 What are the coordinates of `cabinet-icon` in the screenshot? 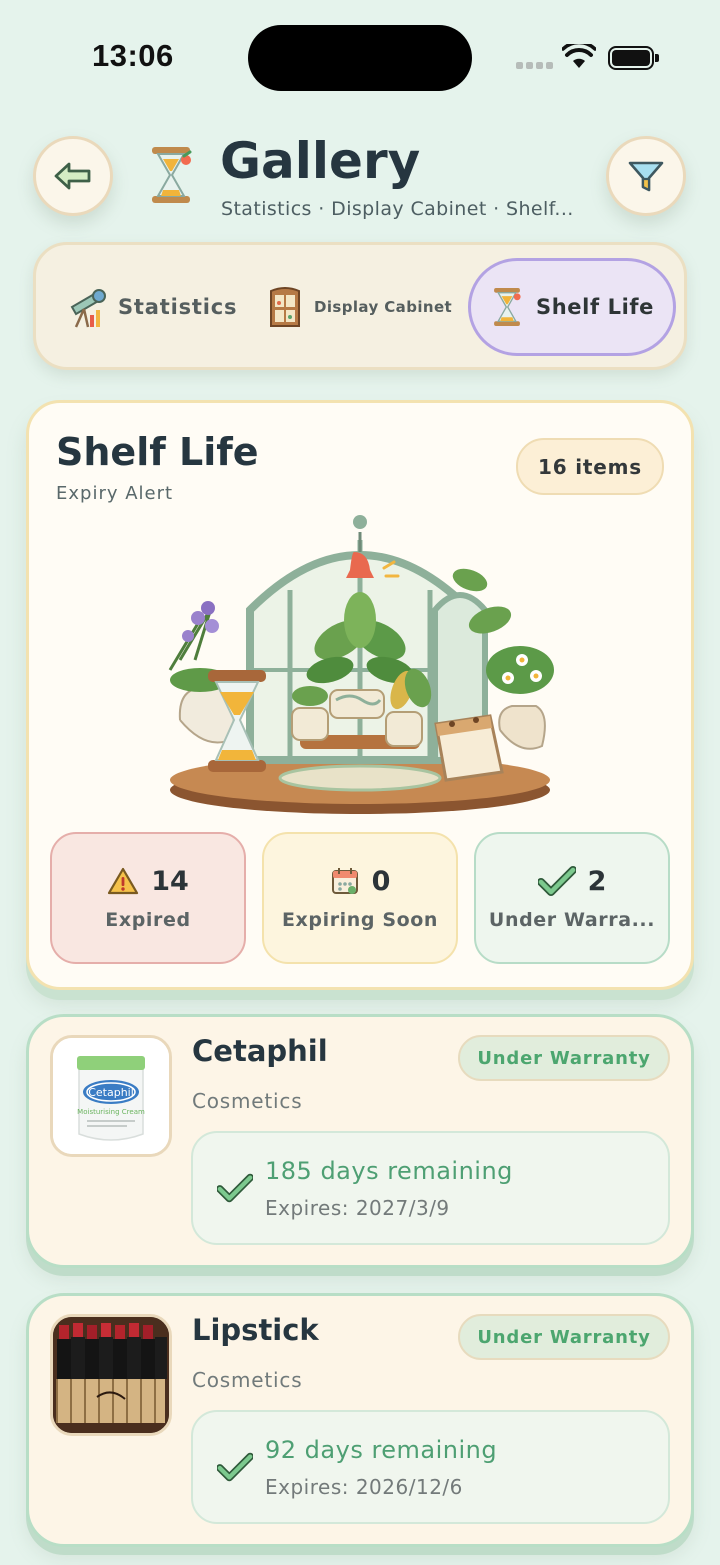 It's located at (285, 307).